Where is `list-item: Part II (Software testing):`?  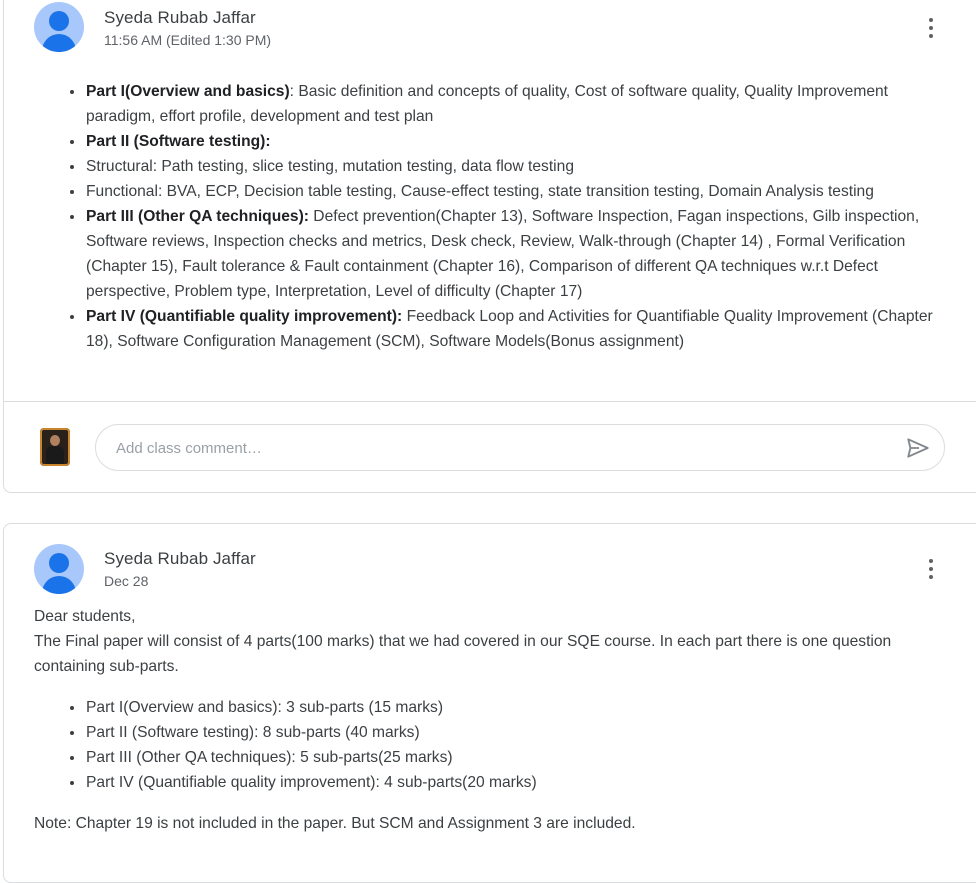 list-item: Part II (Software testing): is located at coordinates (510, 141).